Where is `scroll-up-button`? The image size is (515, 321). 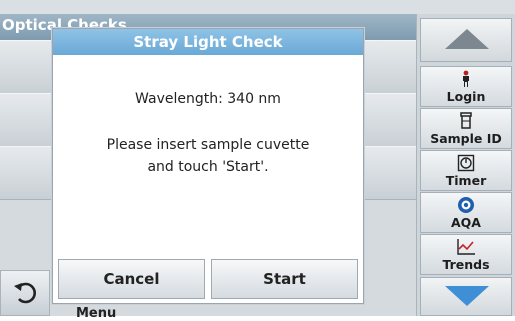
scroll-up-button is located at coordinates (466, 40).